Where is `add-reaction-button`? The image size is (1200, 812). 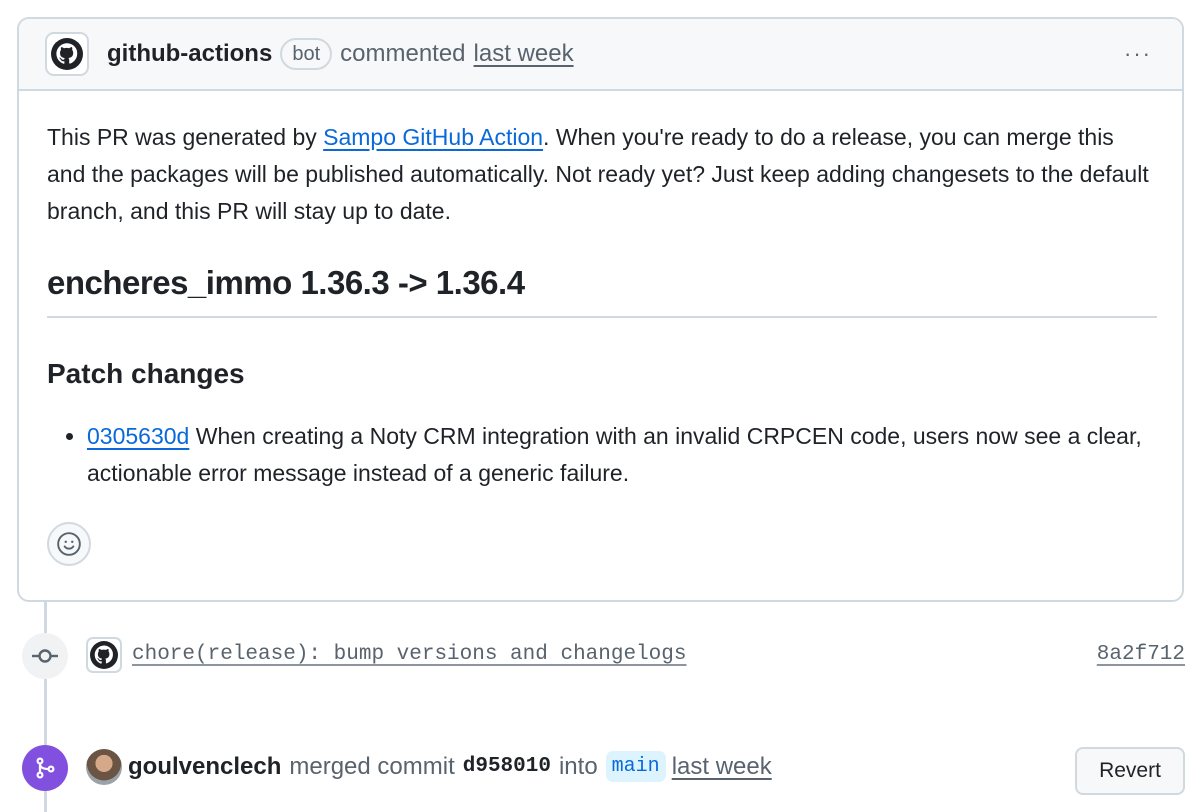 add-reaction-button is located at coordinates (69, 544).